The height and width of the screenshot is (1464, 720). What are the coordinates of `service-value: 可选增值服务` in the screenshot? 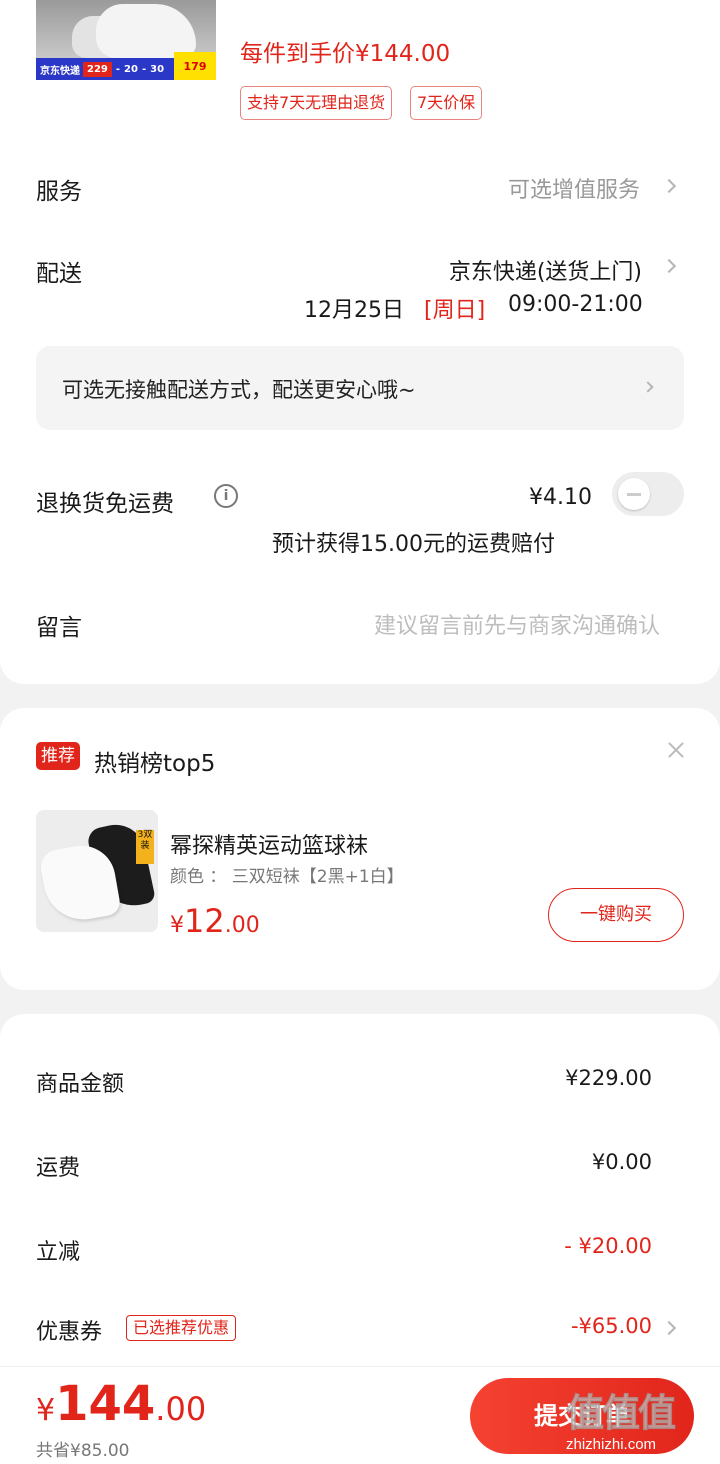 It's located at (574, 188).